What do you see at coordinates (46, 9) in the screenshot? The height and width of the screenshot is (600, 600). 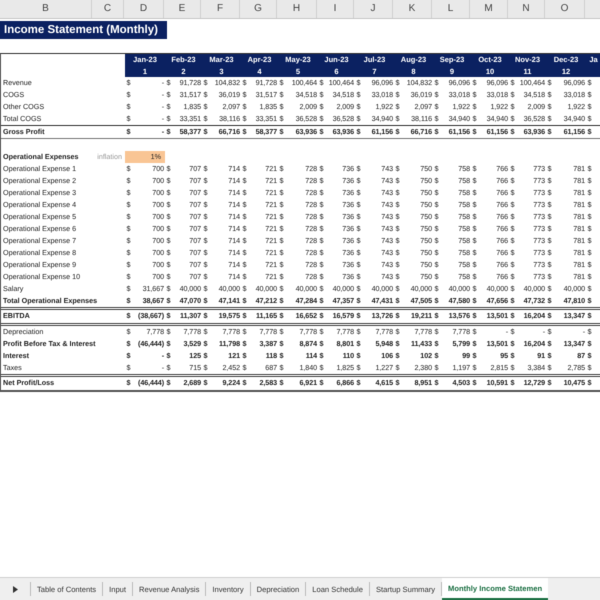 I see `column-letter: B` at bounding box center [46, 9].